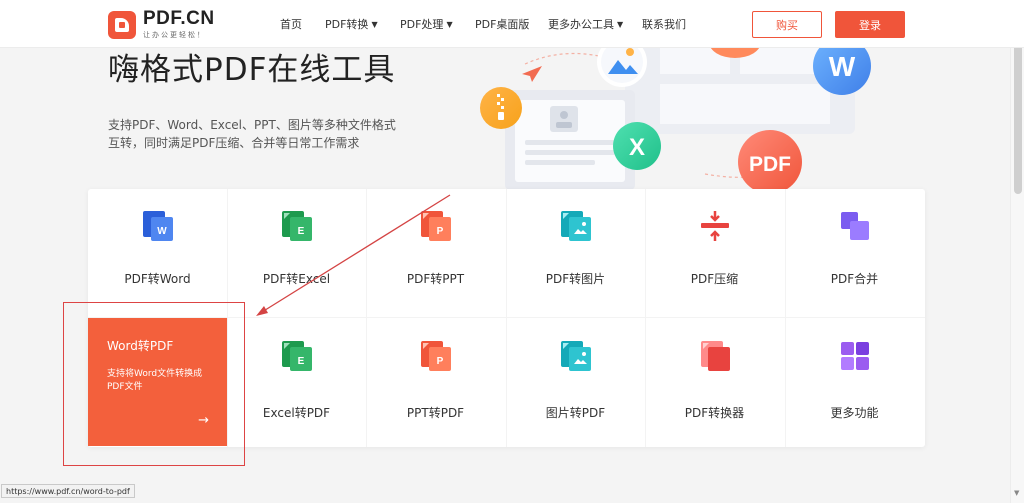 The height and width of the screenshot is (503, 1024). Describe the element at coordinates (715, 356) in the screenshot. I see `converter-icon` at that location.